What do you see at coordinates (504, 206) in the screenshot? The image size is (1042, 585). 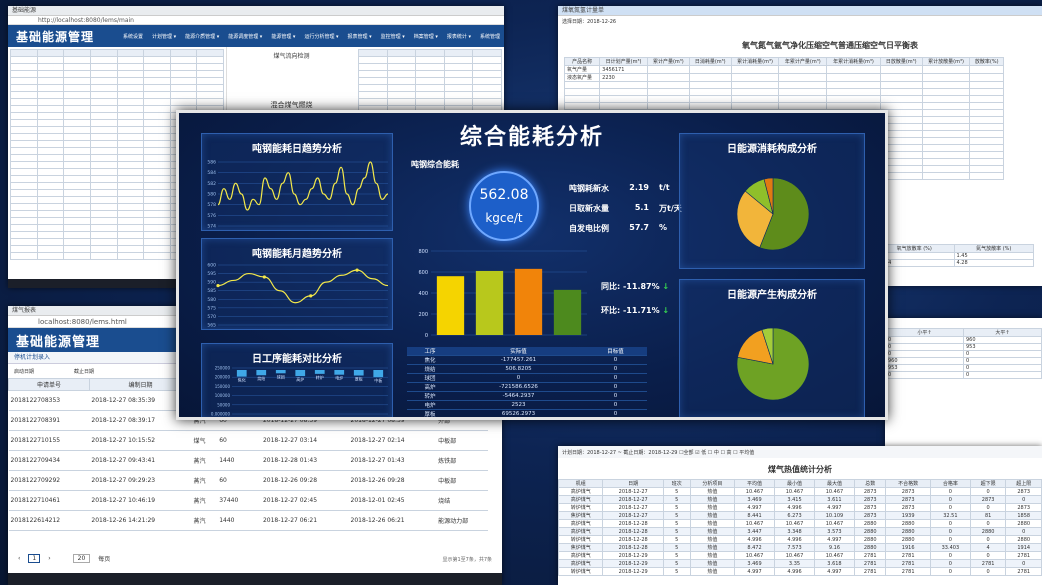 I see `center-kpi-circle: 562.08 kgce/t` at bounding box center [504, 206].